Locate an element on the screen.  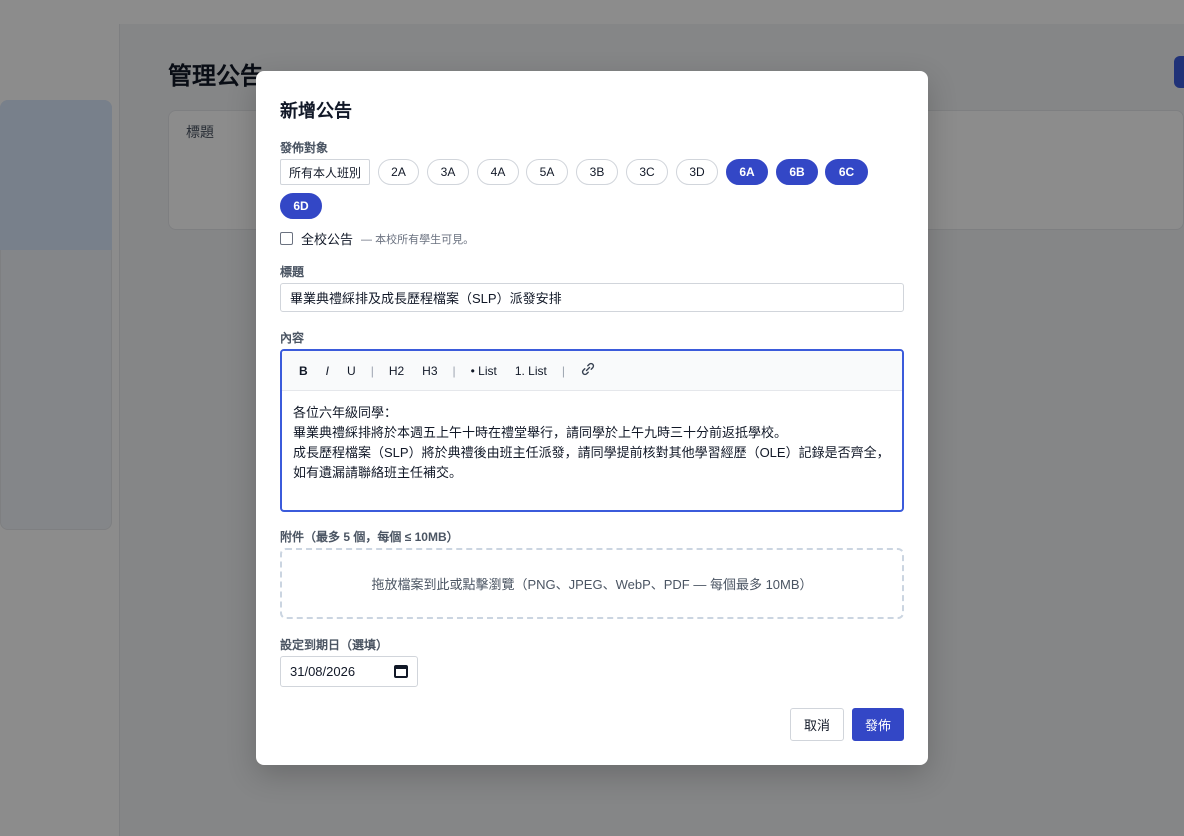
underline-button: U is located at coordinates (351, 371).